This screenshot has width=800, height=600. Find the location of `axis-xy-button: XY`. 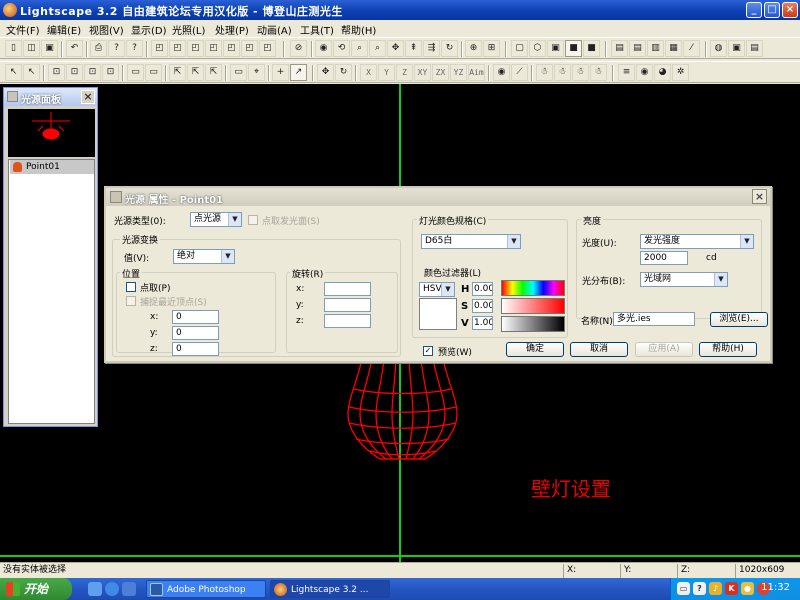

axis-xy-button: XY is located at coordinates (422, 72).